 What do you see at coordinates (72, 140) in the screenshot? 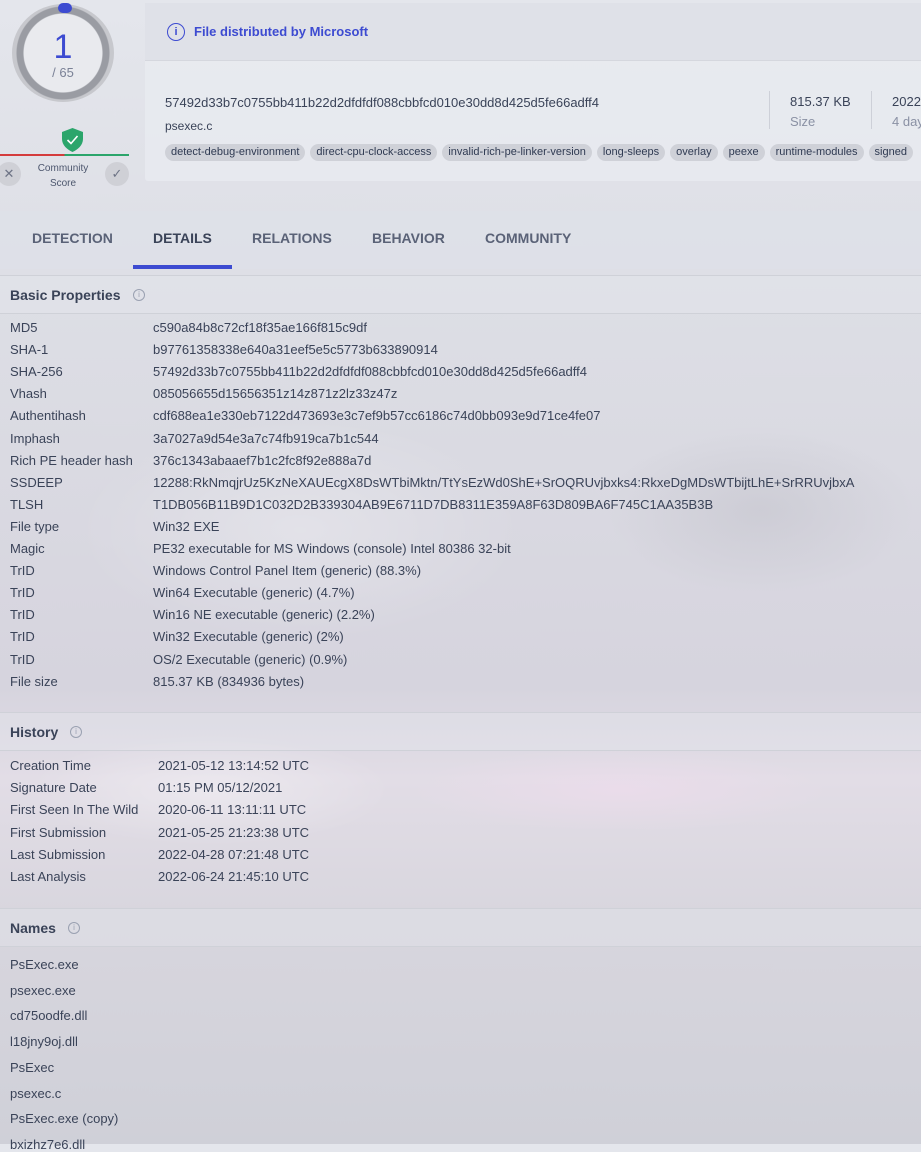
I see `shield-check-icon` at bounding box center [72, 140].